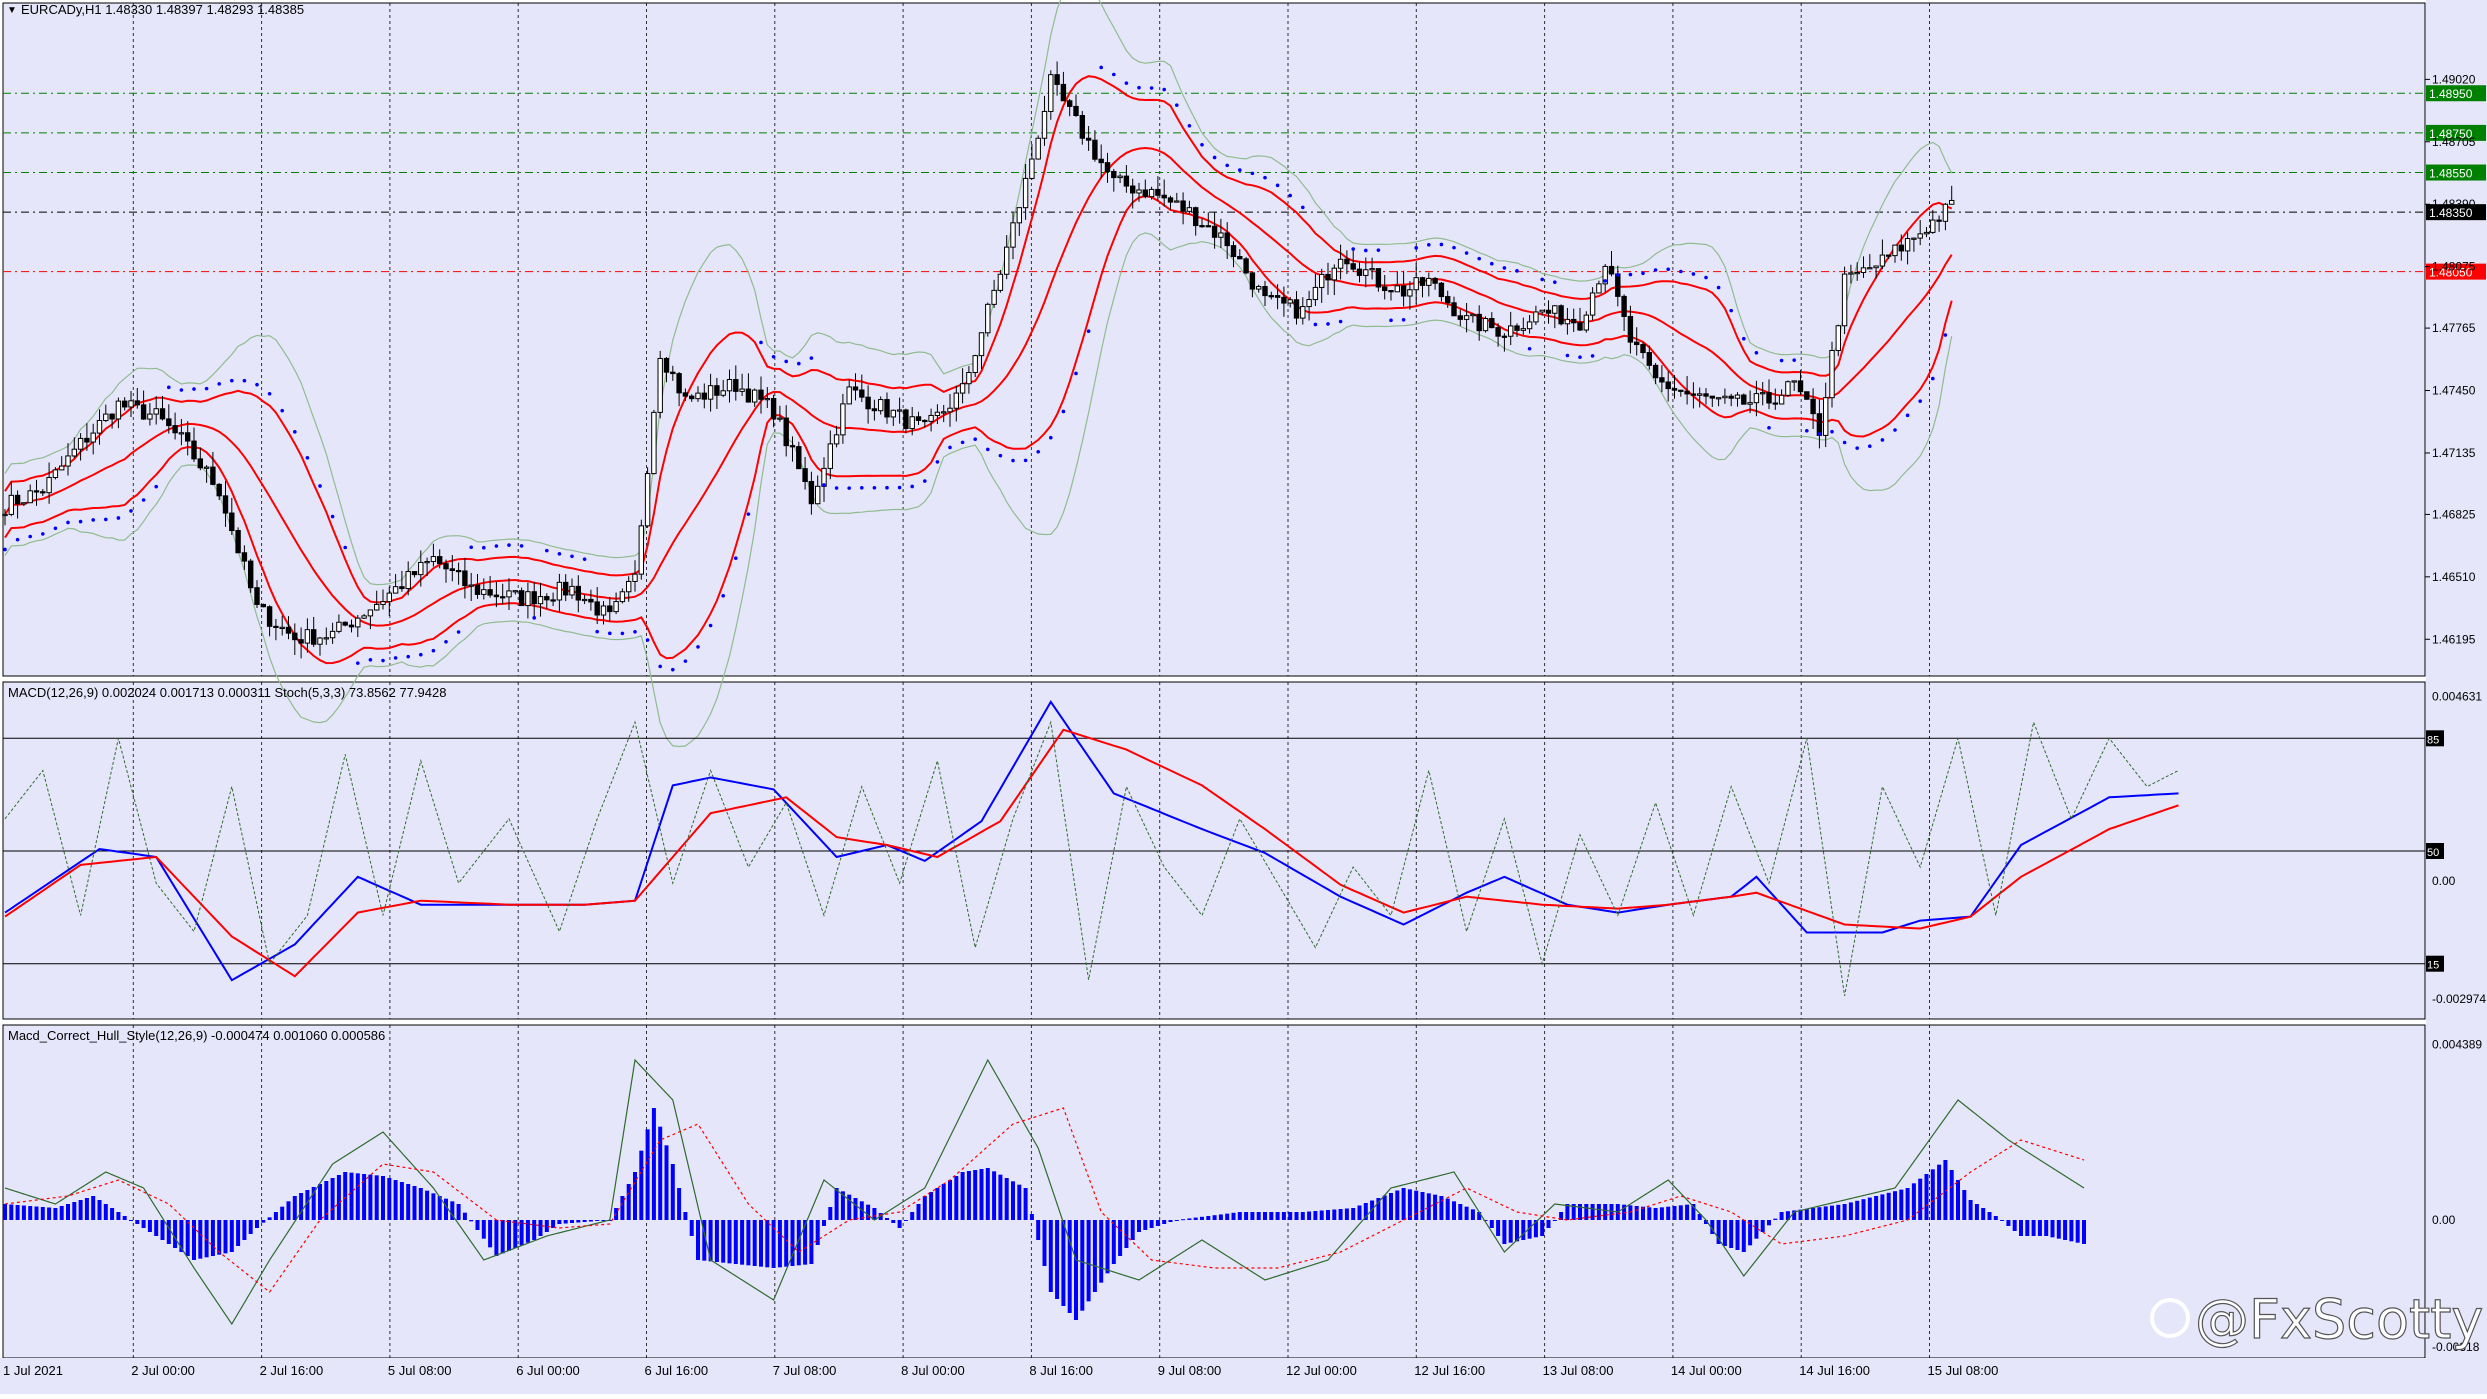  What do you see at coordinates (2444, 881) in the screenshot?
I see `osc-tick-label: 0.00` at bounding box center [2444, 881].